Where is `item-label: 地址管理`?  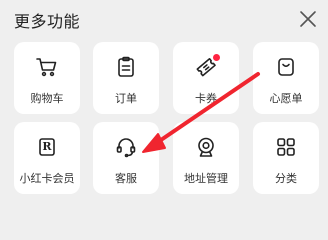
item-label: 地址管理 is located at coordinates (206, 178).